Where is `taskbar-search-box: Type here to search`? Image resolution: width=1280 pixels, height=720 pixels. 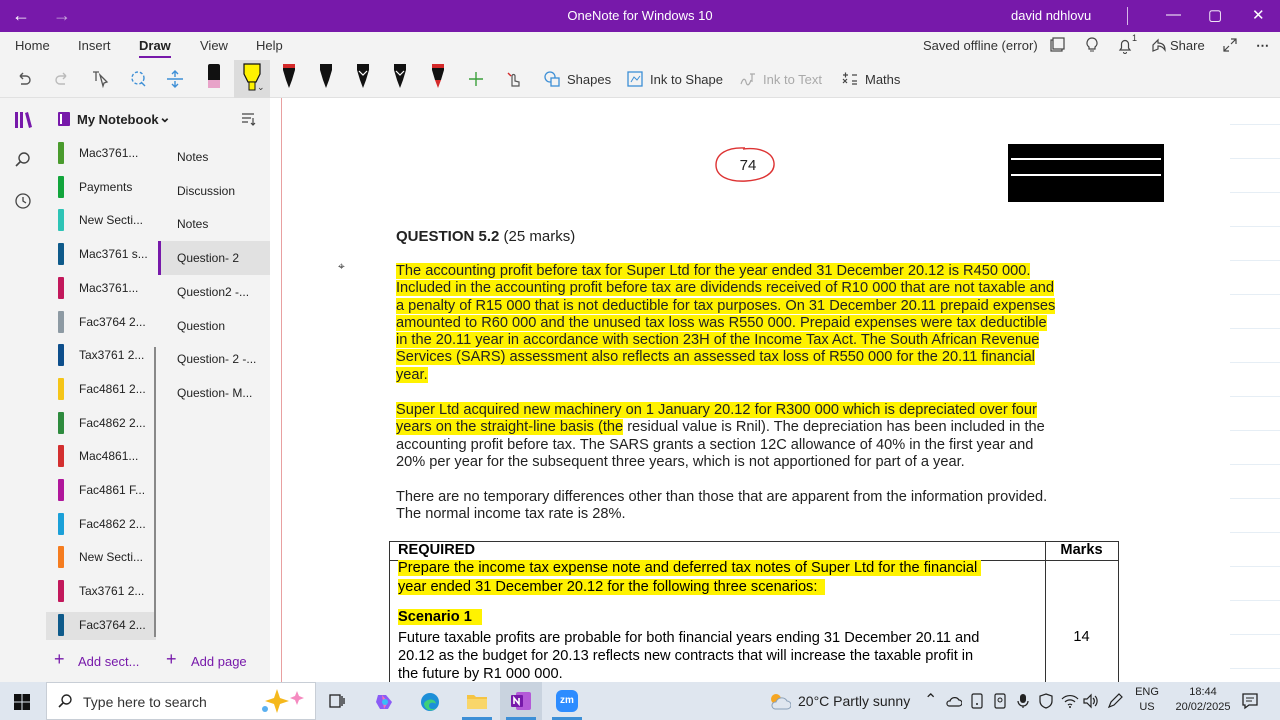
taskbar-search-box: Type here to search is located at coordinates (181, 701).